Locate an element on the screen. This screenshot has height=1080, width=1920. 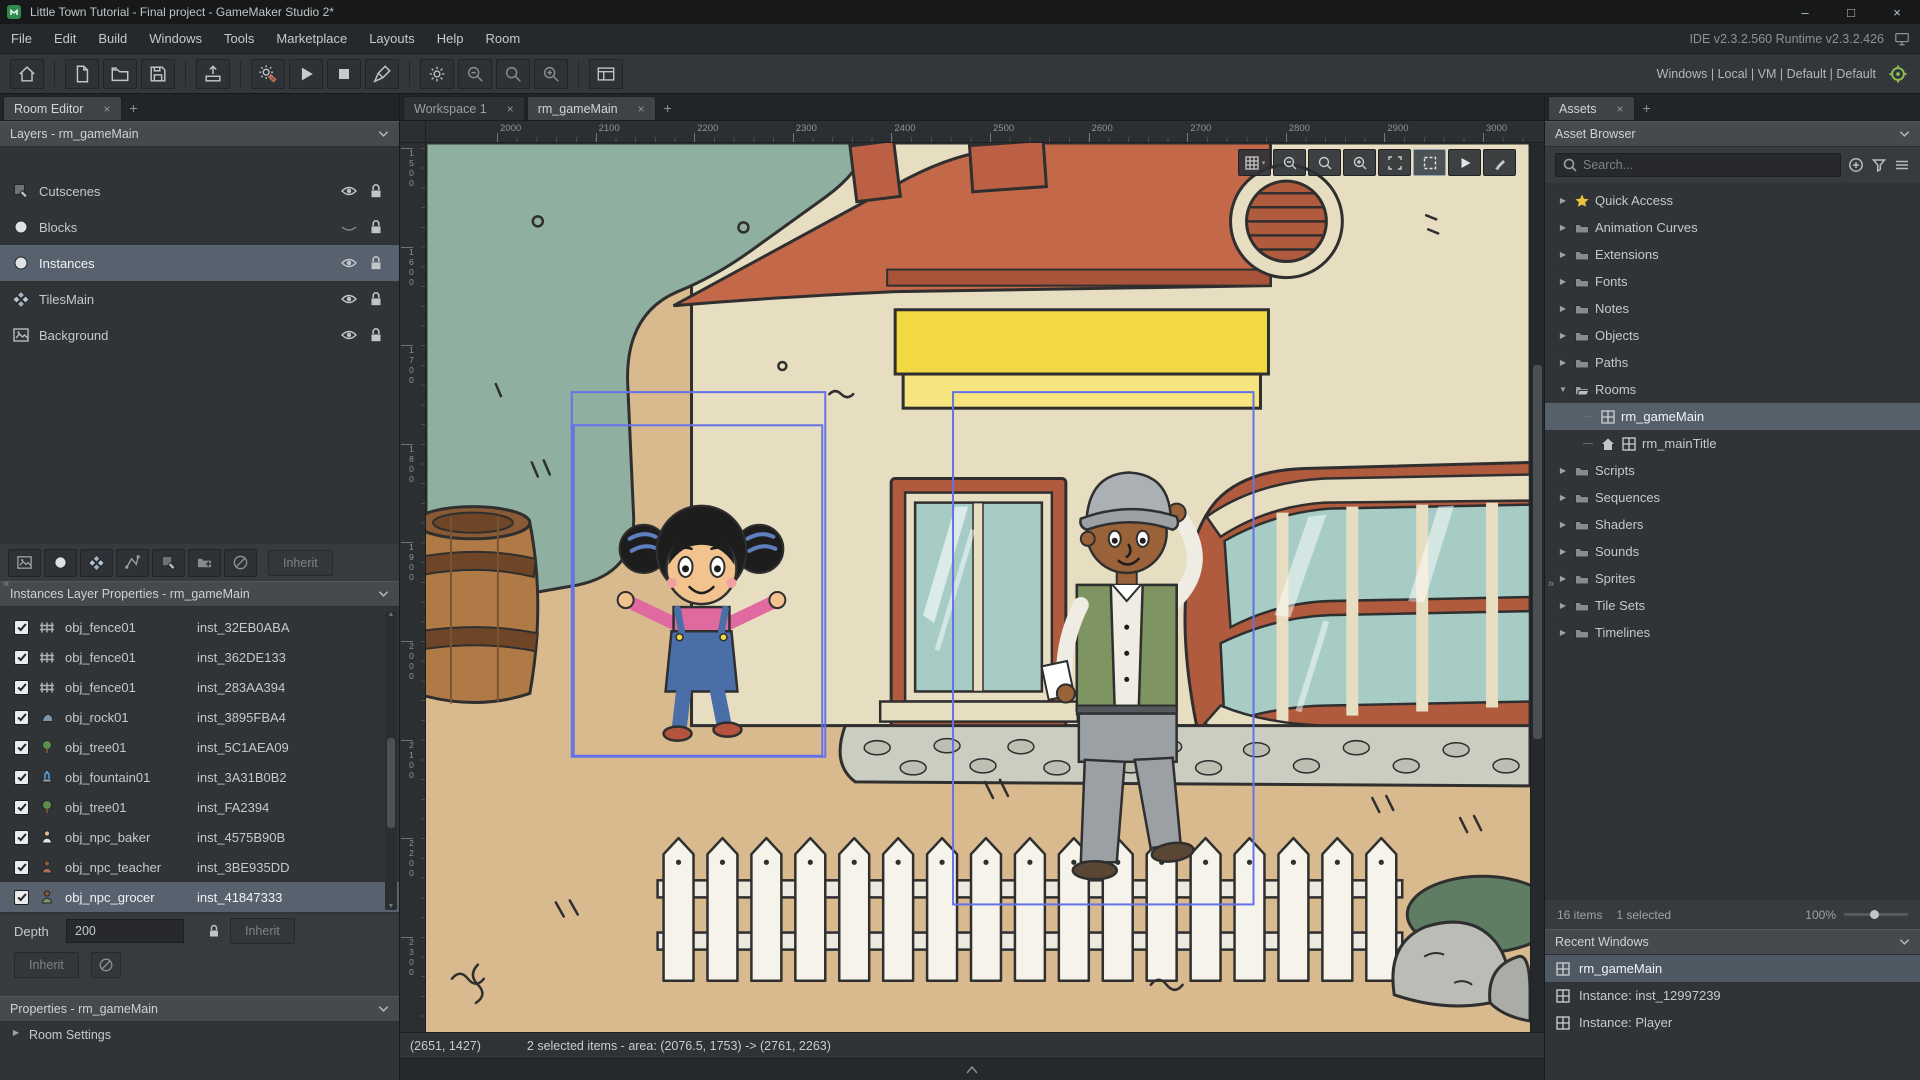
depth-input is located at coordinates (125, 931).